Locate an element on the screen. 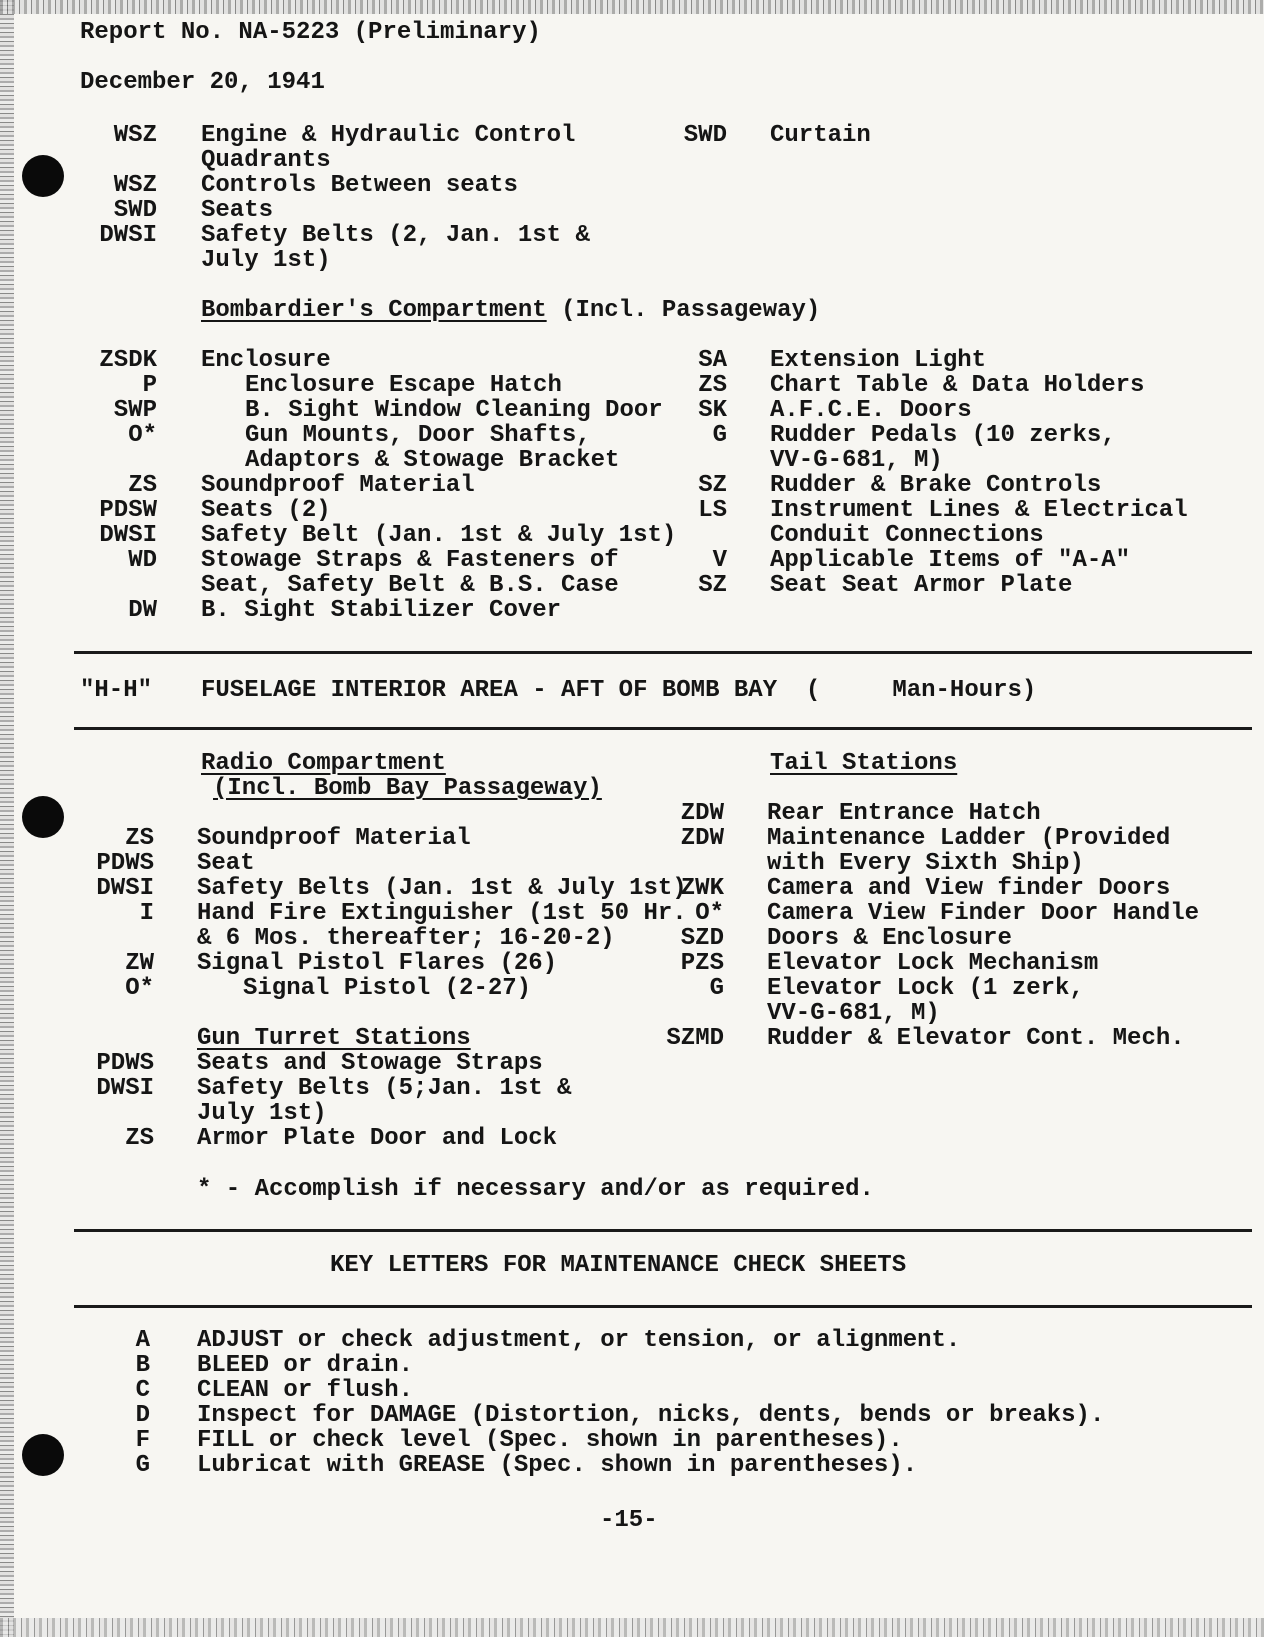 The height and width of the screenshot is (1637, 1264). item-text: July 1st) is located at coordinates (262, 1113).